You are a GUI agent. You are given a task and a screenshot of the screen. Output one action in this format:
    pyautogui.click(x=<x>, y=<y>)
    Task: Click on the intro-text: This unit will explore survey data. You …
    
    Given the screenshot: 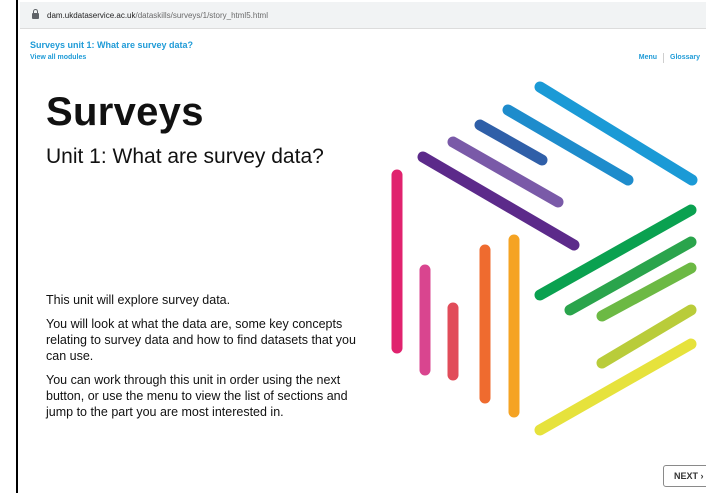 What is the action you would take?
    pyautogui.click(x=201, y=360)
    